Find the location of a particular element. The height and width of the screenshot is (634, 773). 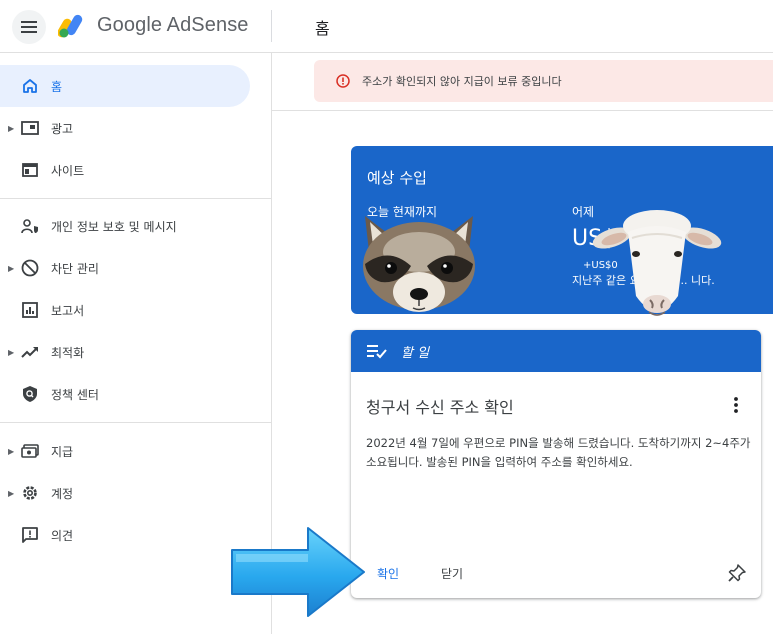

sidebar-item-account: ▶ 계정 is located at coordinates (125, 493).